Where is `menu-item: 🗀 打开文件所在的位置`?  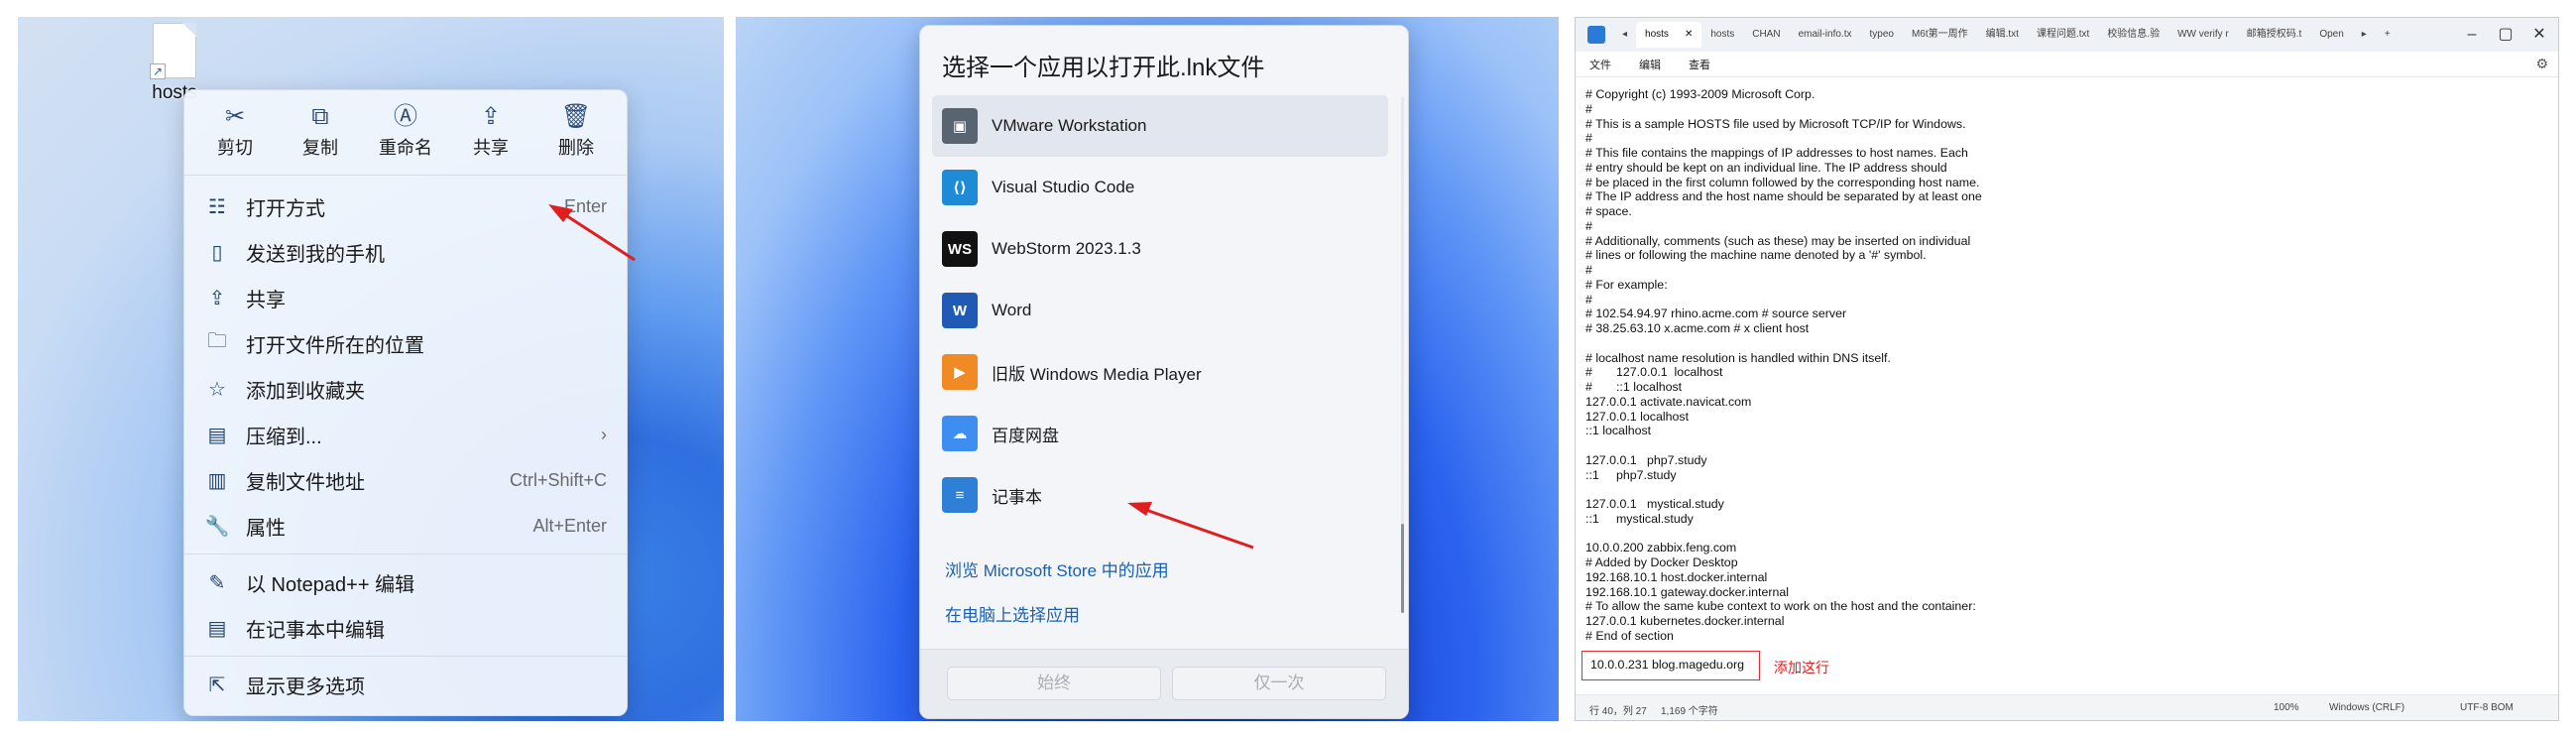 menu-item: 🗀 打开文件所在的位置 is located at coordinates (405, 343).